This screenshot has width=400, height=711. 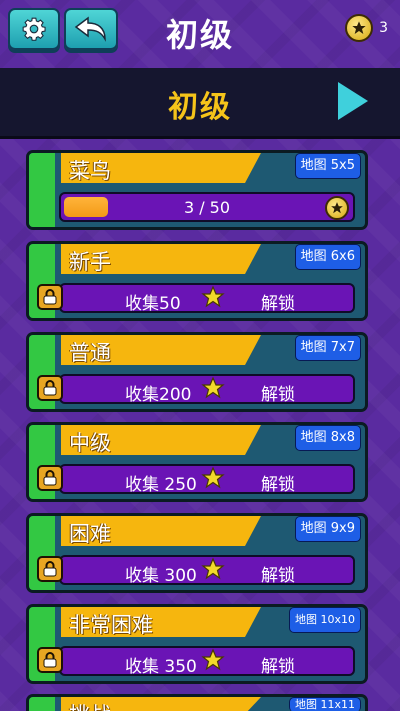 I want to click on difficulty-header: 初级, so click(x=200, y=103).